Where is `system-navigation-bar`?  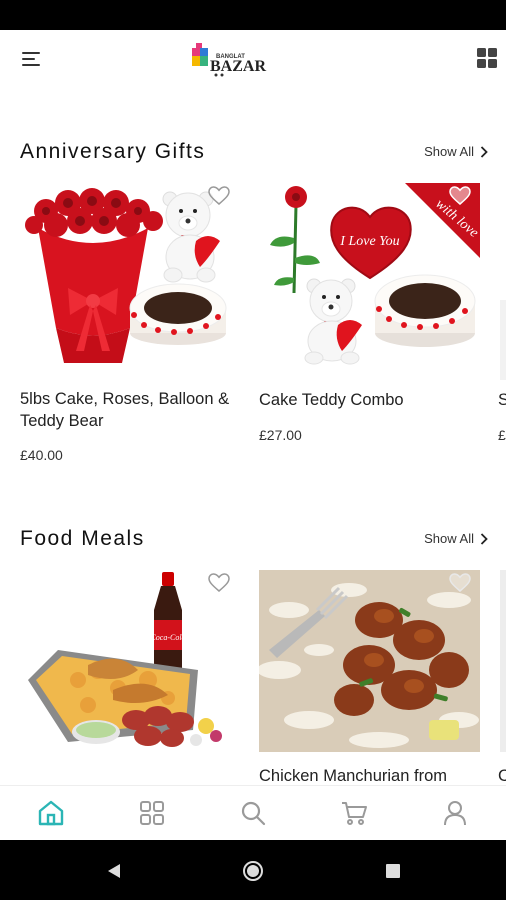 system-navigation-bar is located at coordinates (253, 870).